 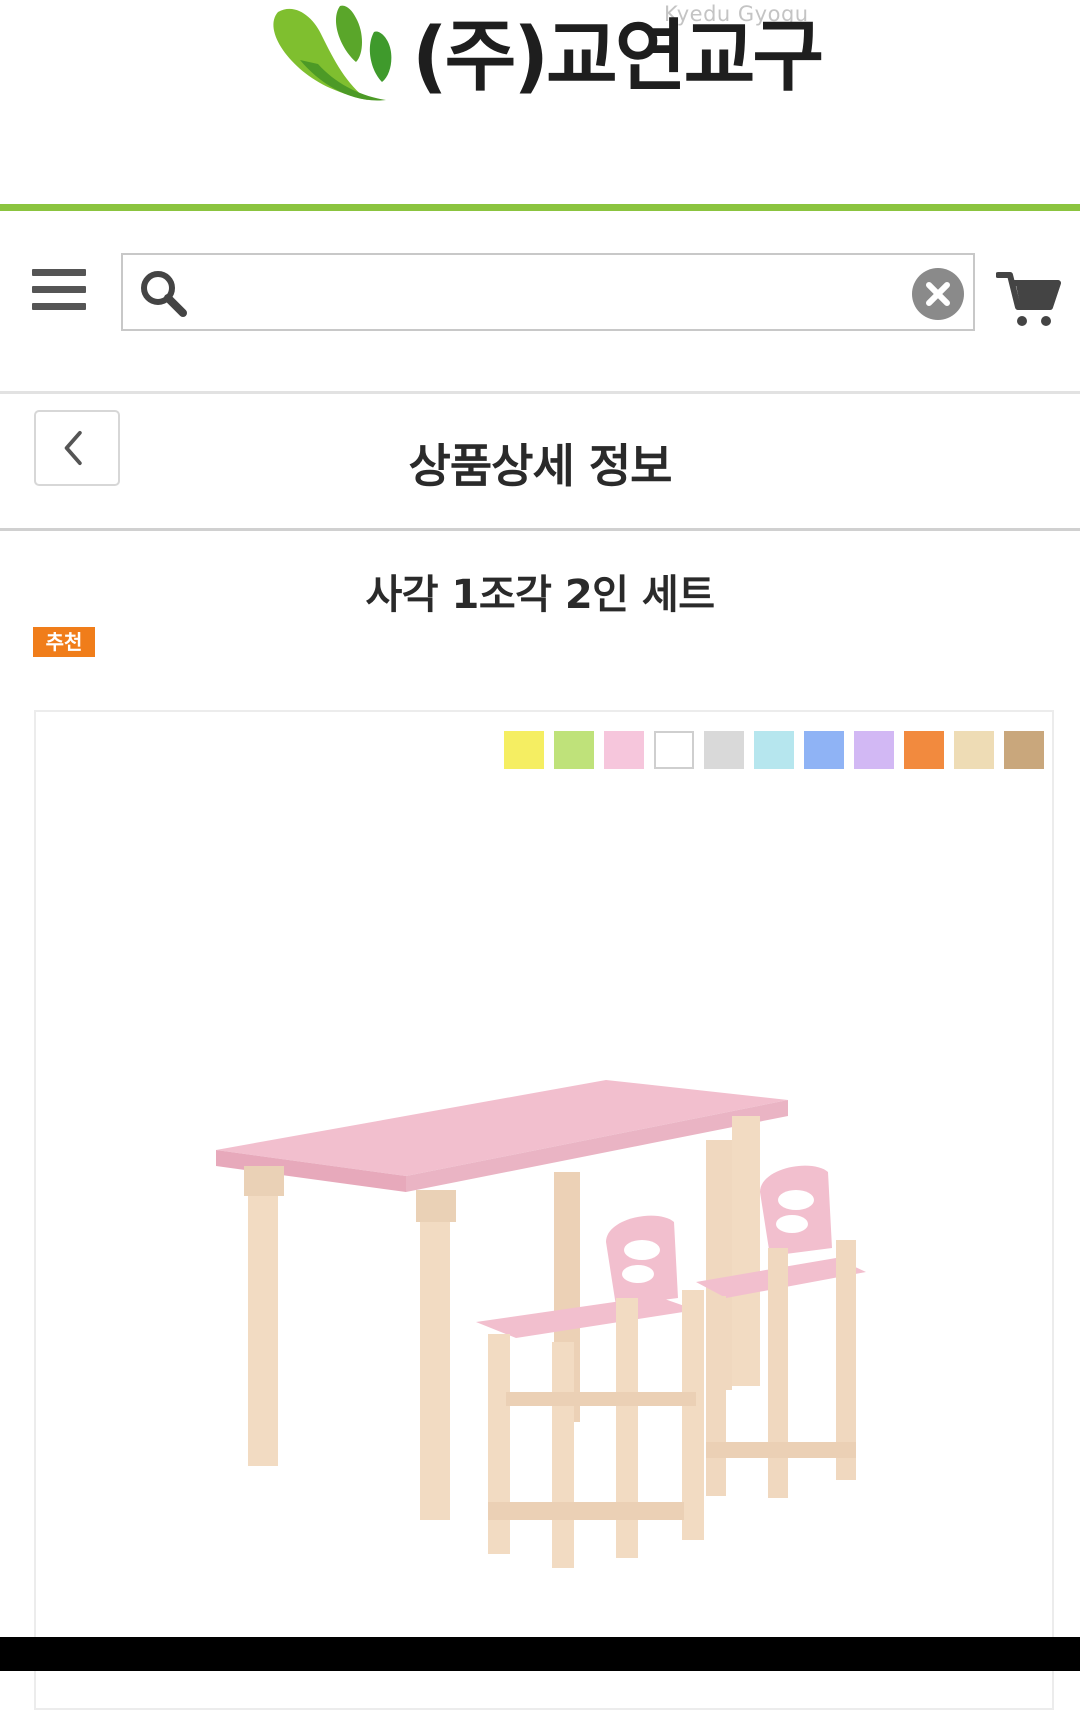 I want to click on menu-icon, so click(x=59, y=290).